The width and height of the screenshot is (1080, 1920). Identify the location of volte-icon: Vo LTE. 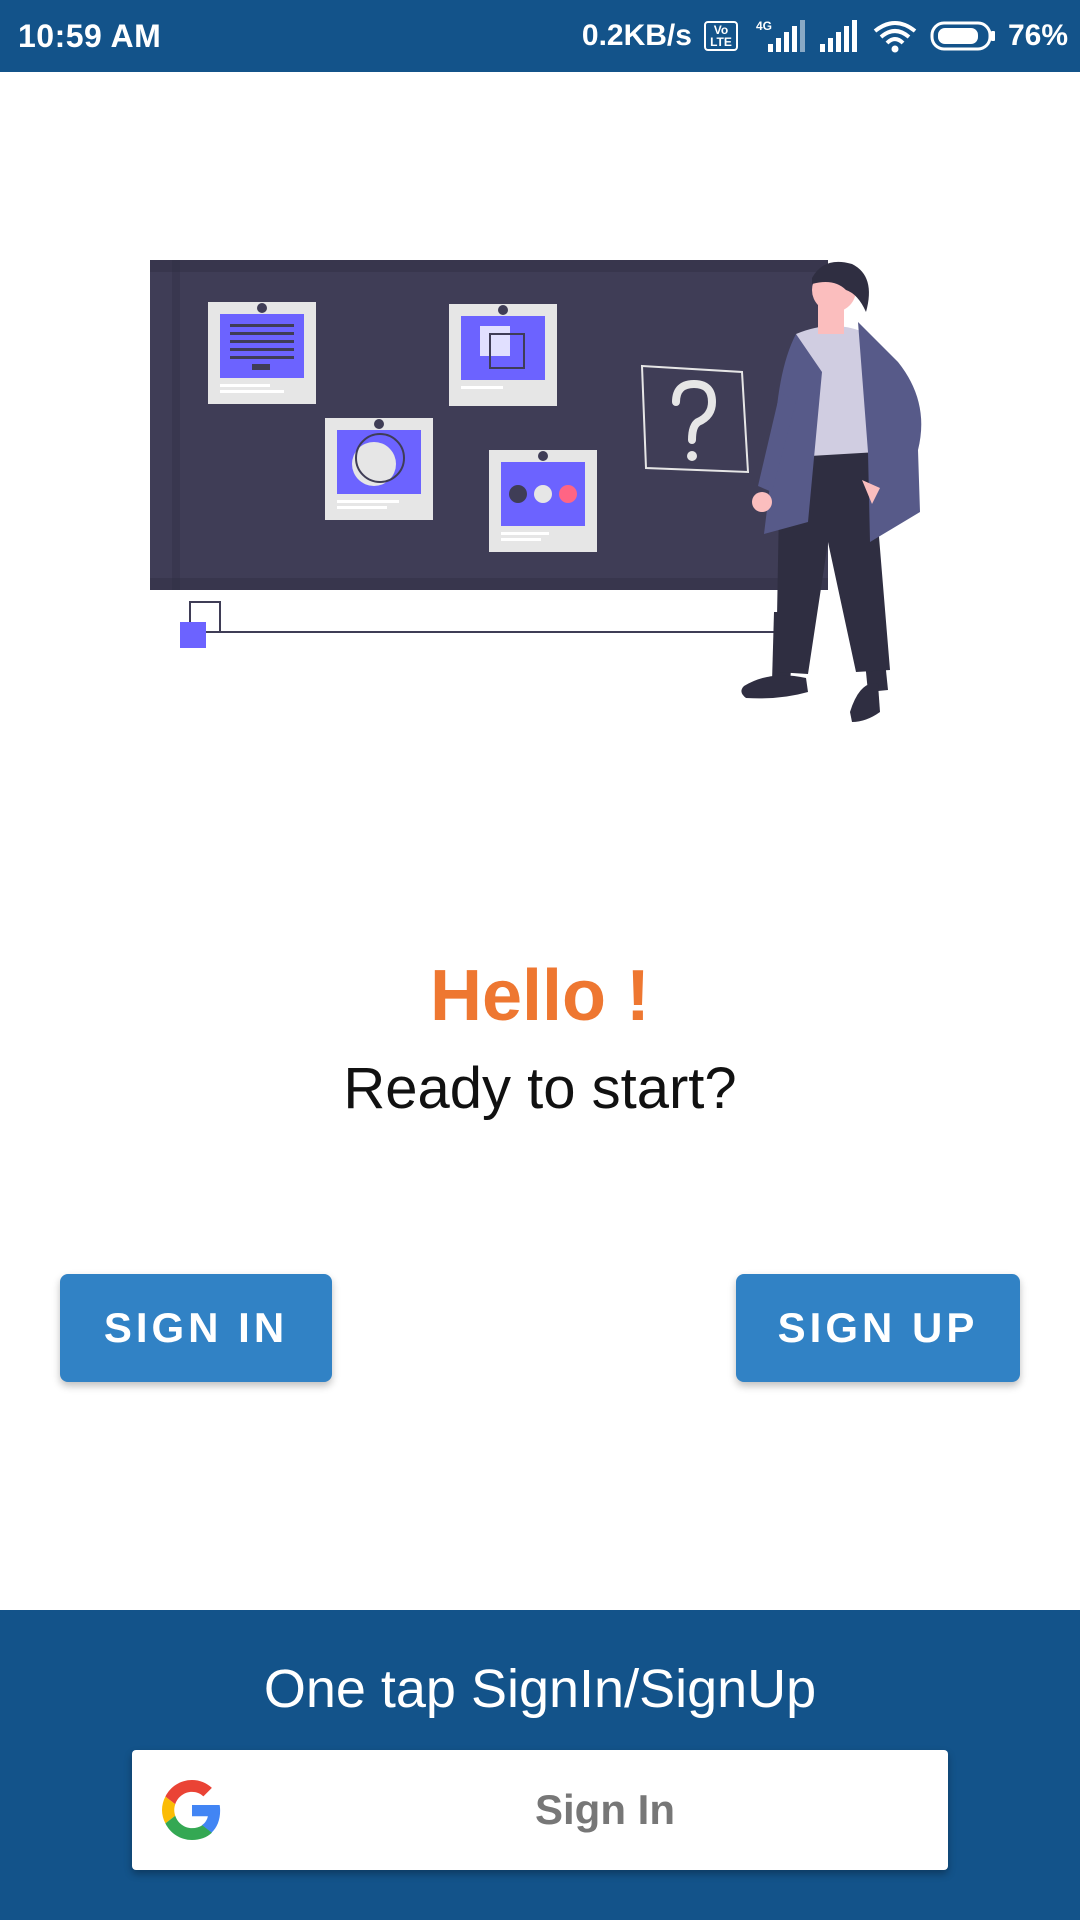
(720, 36).